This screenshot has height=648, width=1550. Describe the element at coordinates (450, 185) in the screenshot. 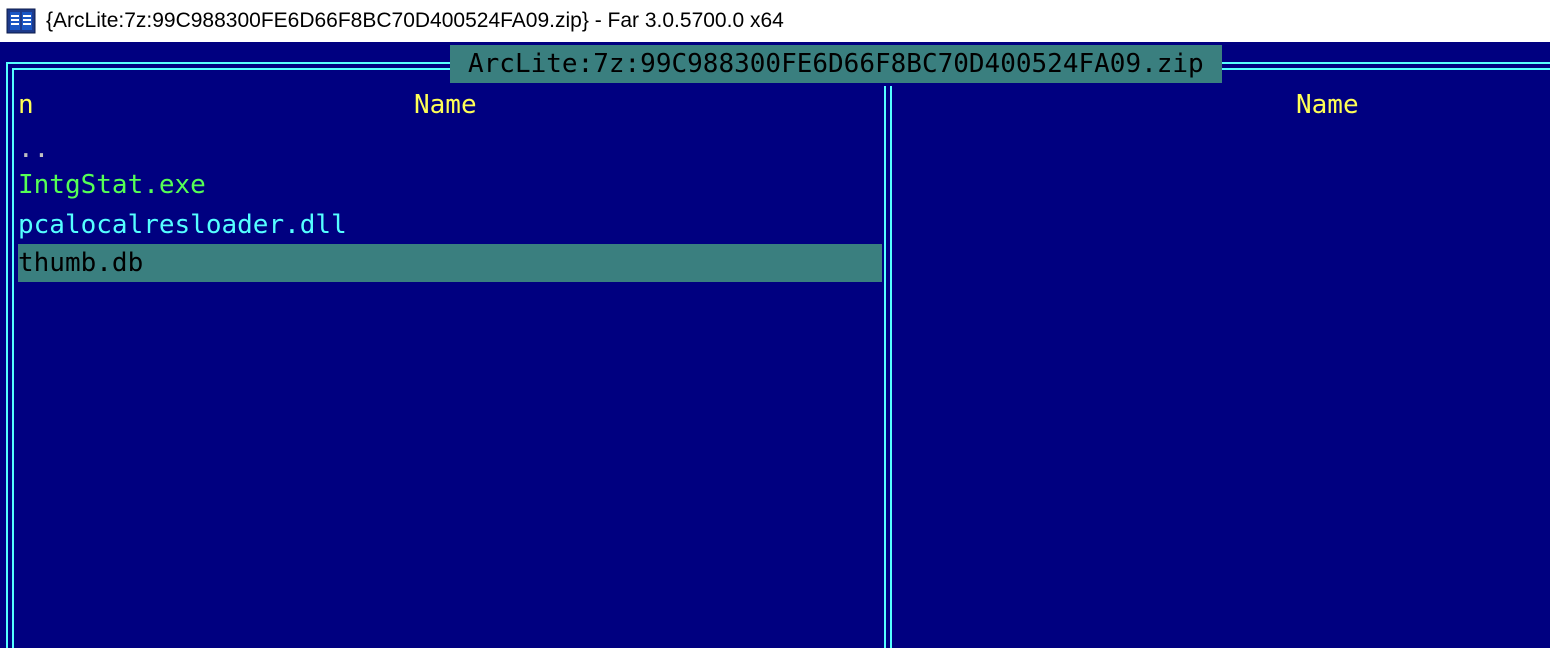

I see `file-row-intgstat: IntgStat.exe` at that location.